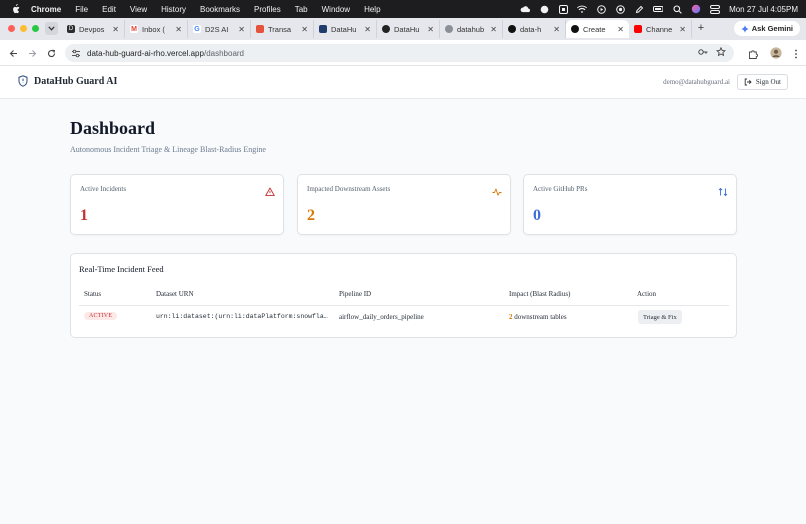  Describe the element at coordinates (677, 9) in the screenshot. I see `search-icon` at that location.